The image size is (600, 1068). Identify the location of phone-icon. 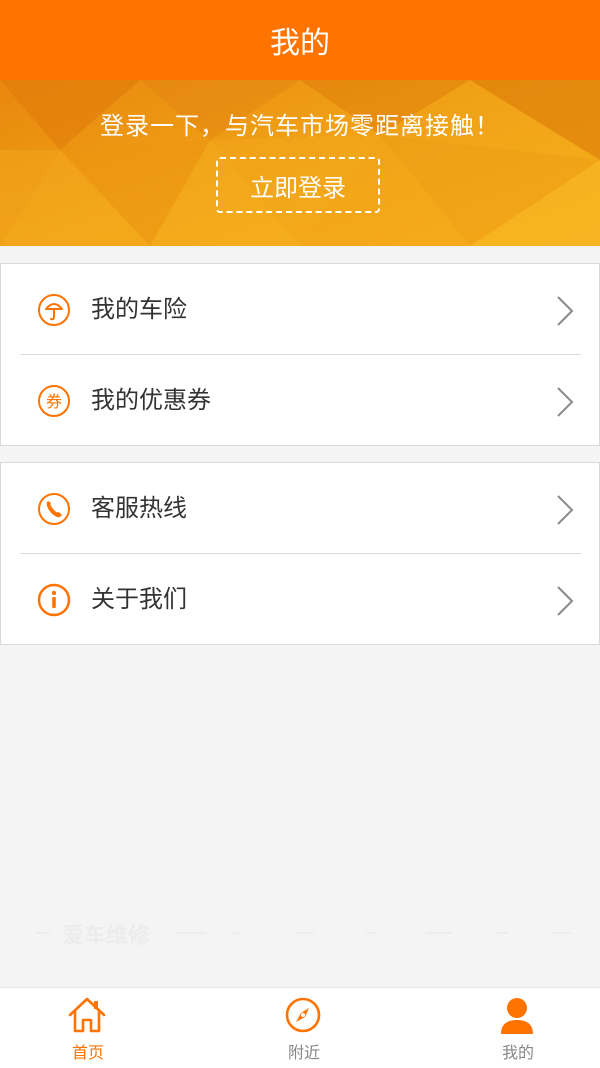
(54, 509).